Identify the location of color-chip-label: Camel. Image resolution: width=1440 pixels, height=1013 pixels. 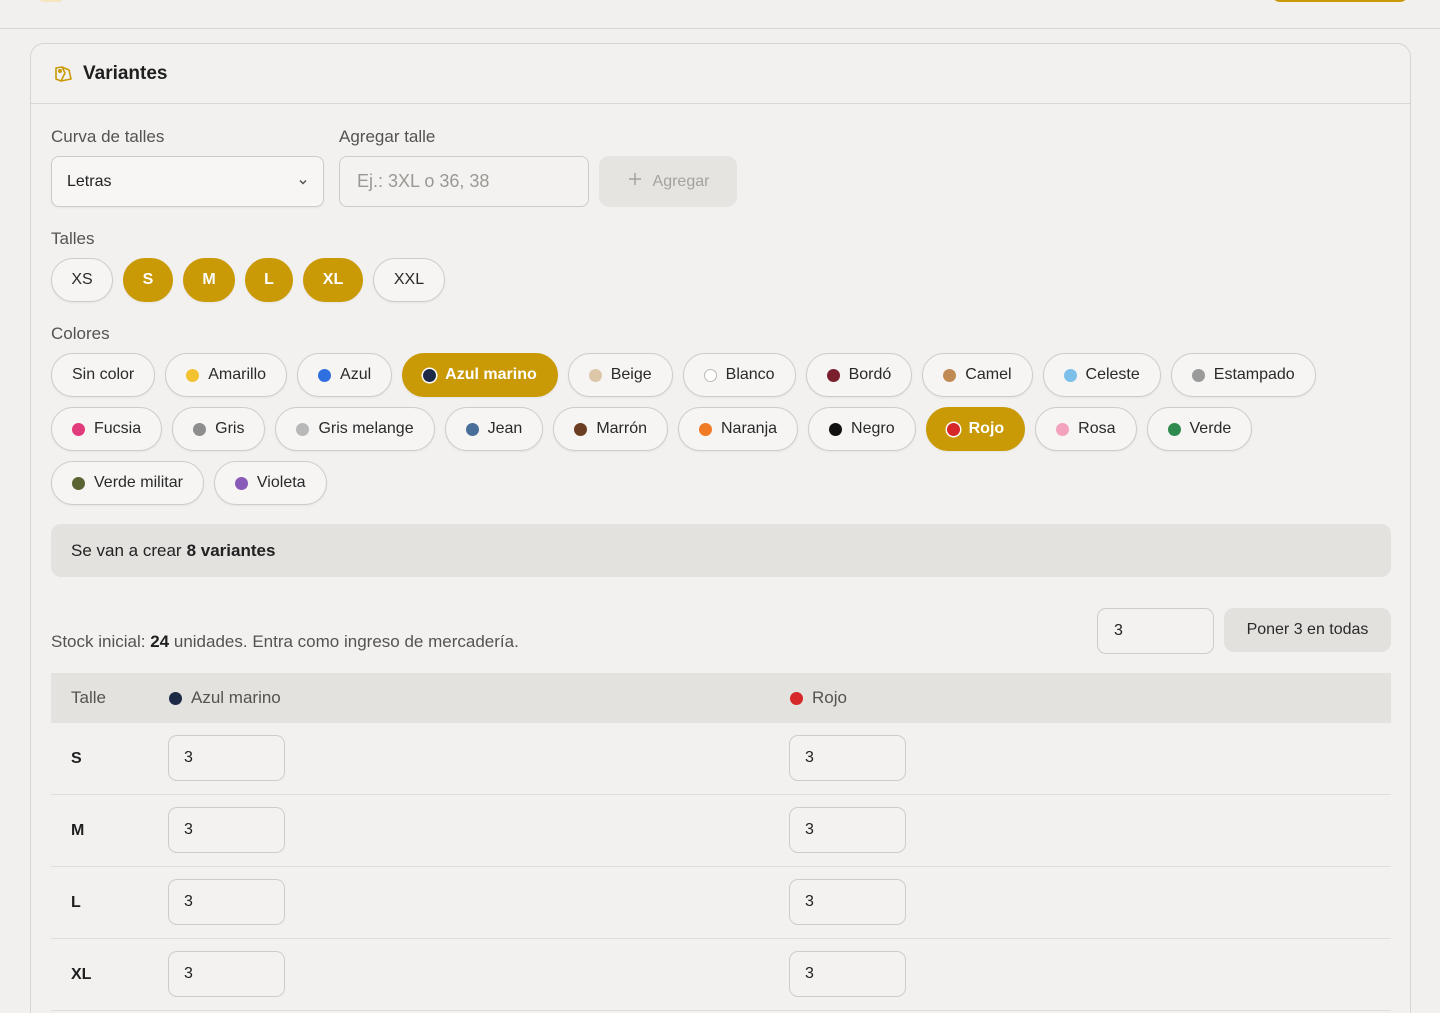
(988, 374).